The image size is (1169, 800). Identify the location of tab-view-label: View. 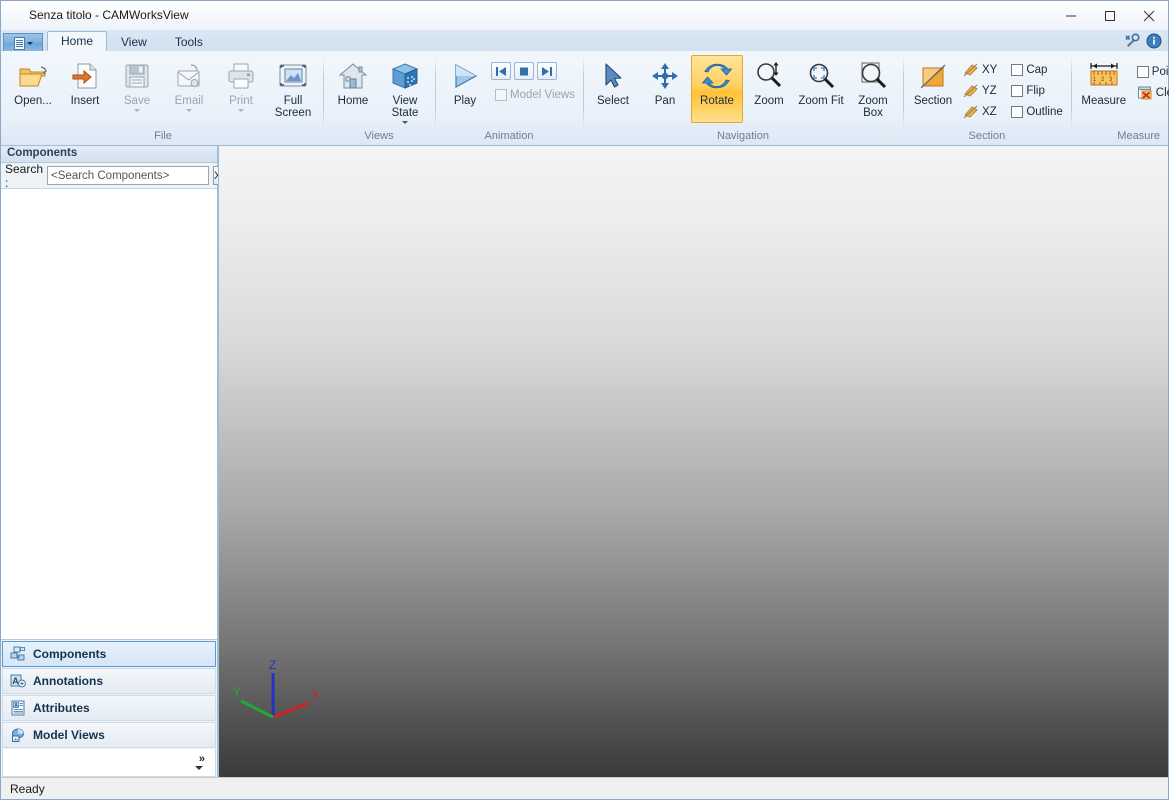
(134, 41).